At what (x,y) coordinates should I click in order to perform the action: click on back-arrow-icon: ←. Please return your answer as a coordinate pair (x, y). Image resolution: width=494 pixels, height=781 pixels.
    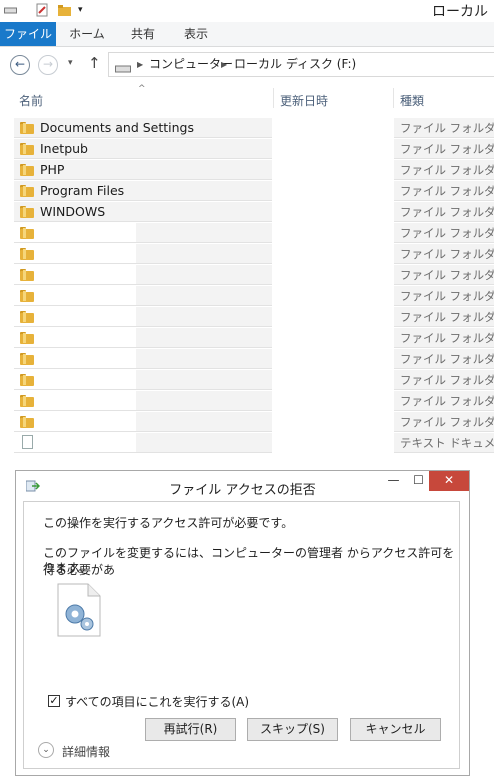
    Looking at the image, I should click on (20, 65).